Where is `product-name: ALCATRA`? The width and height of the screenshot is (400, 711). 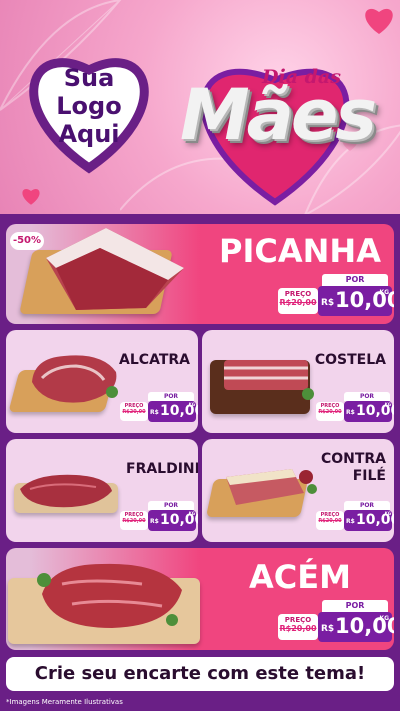 product-name: ALCATRA is located at coordinates (154, 360).